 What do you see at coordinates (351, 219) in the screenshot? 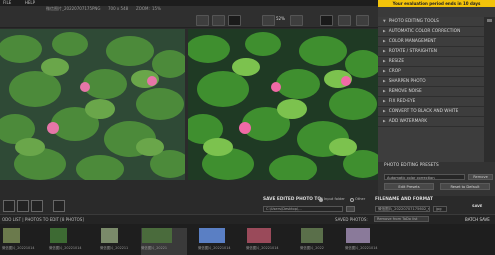
I see `saved-photos-label: SAVED PHOTOS:` at bounding box center [351, 219].